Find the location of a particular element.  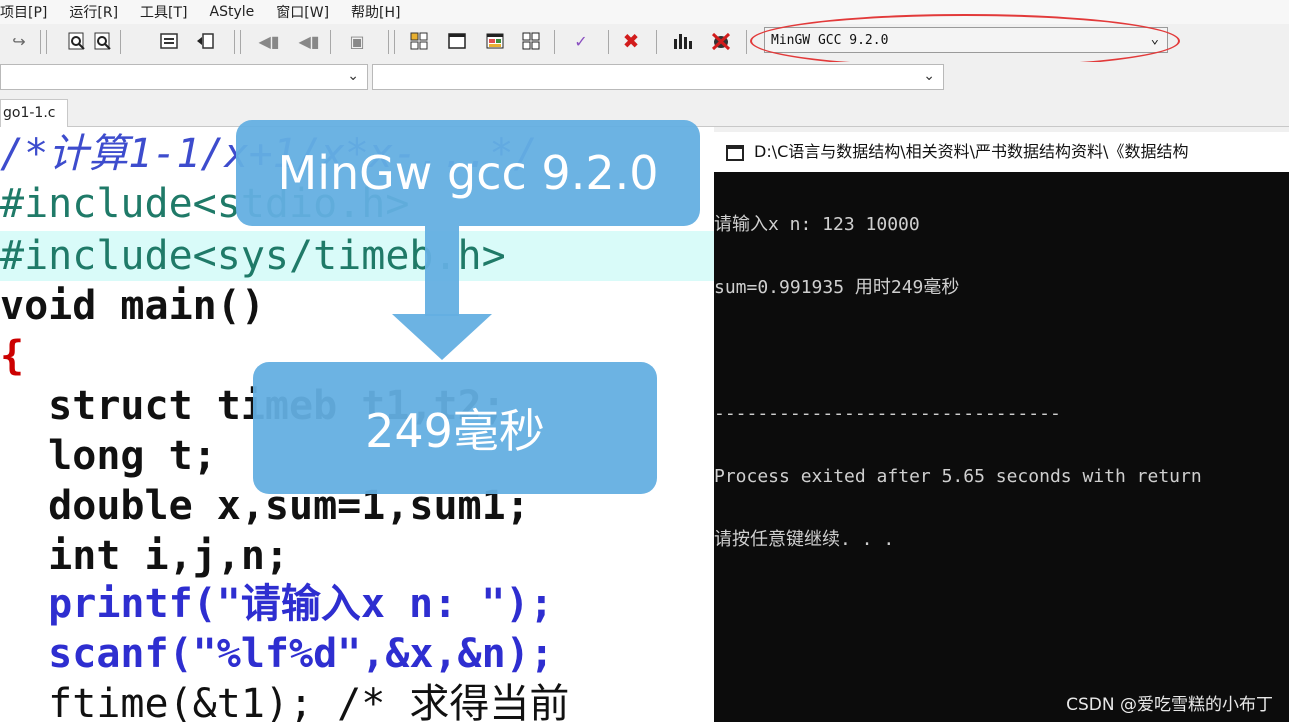

check-icon: ✓ is located at coordinates (581, 41).